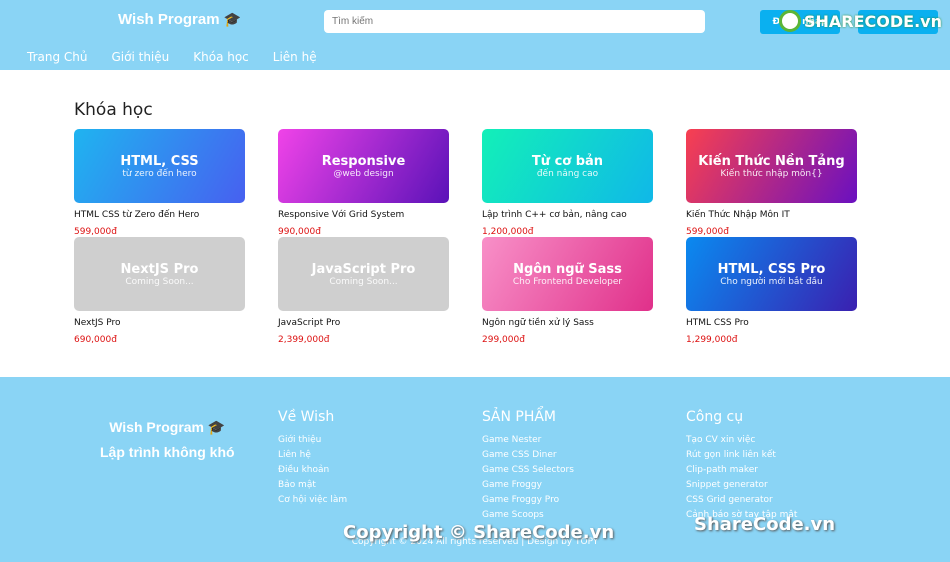  I want to click on watermark-text: Copyright © ShareCode.vn, so click(479, 532).